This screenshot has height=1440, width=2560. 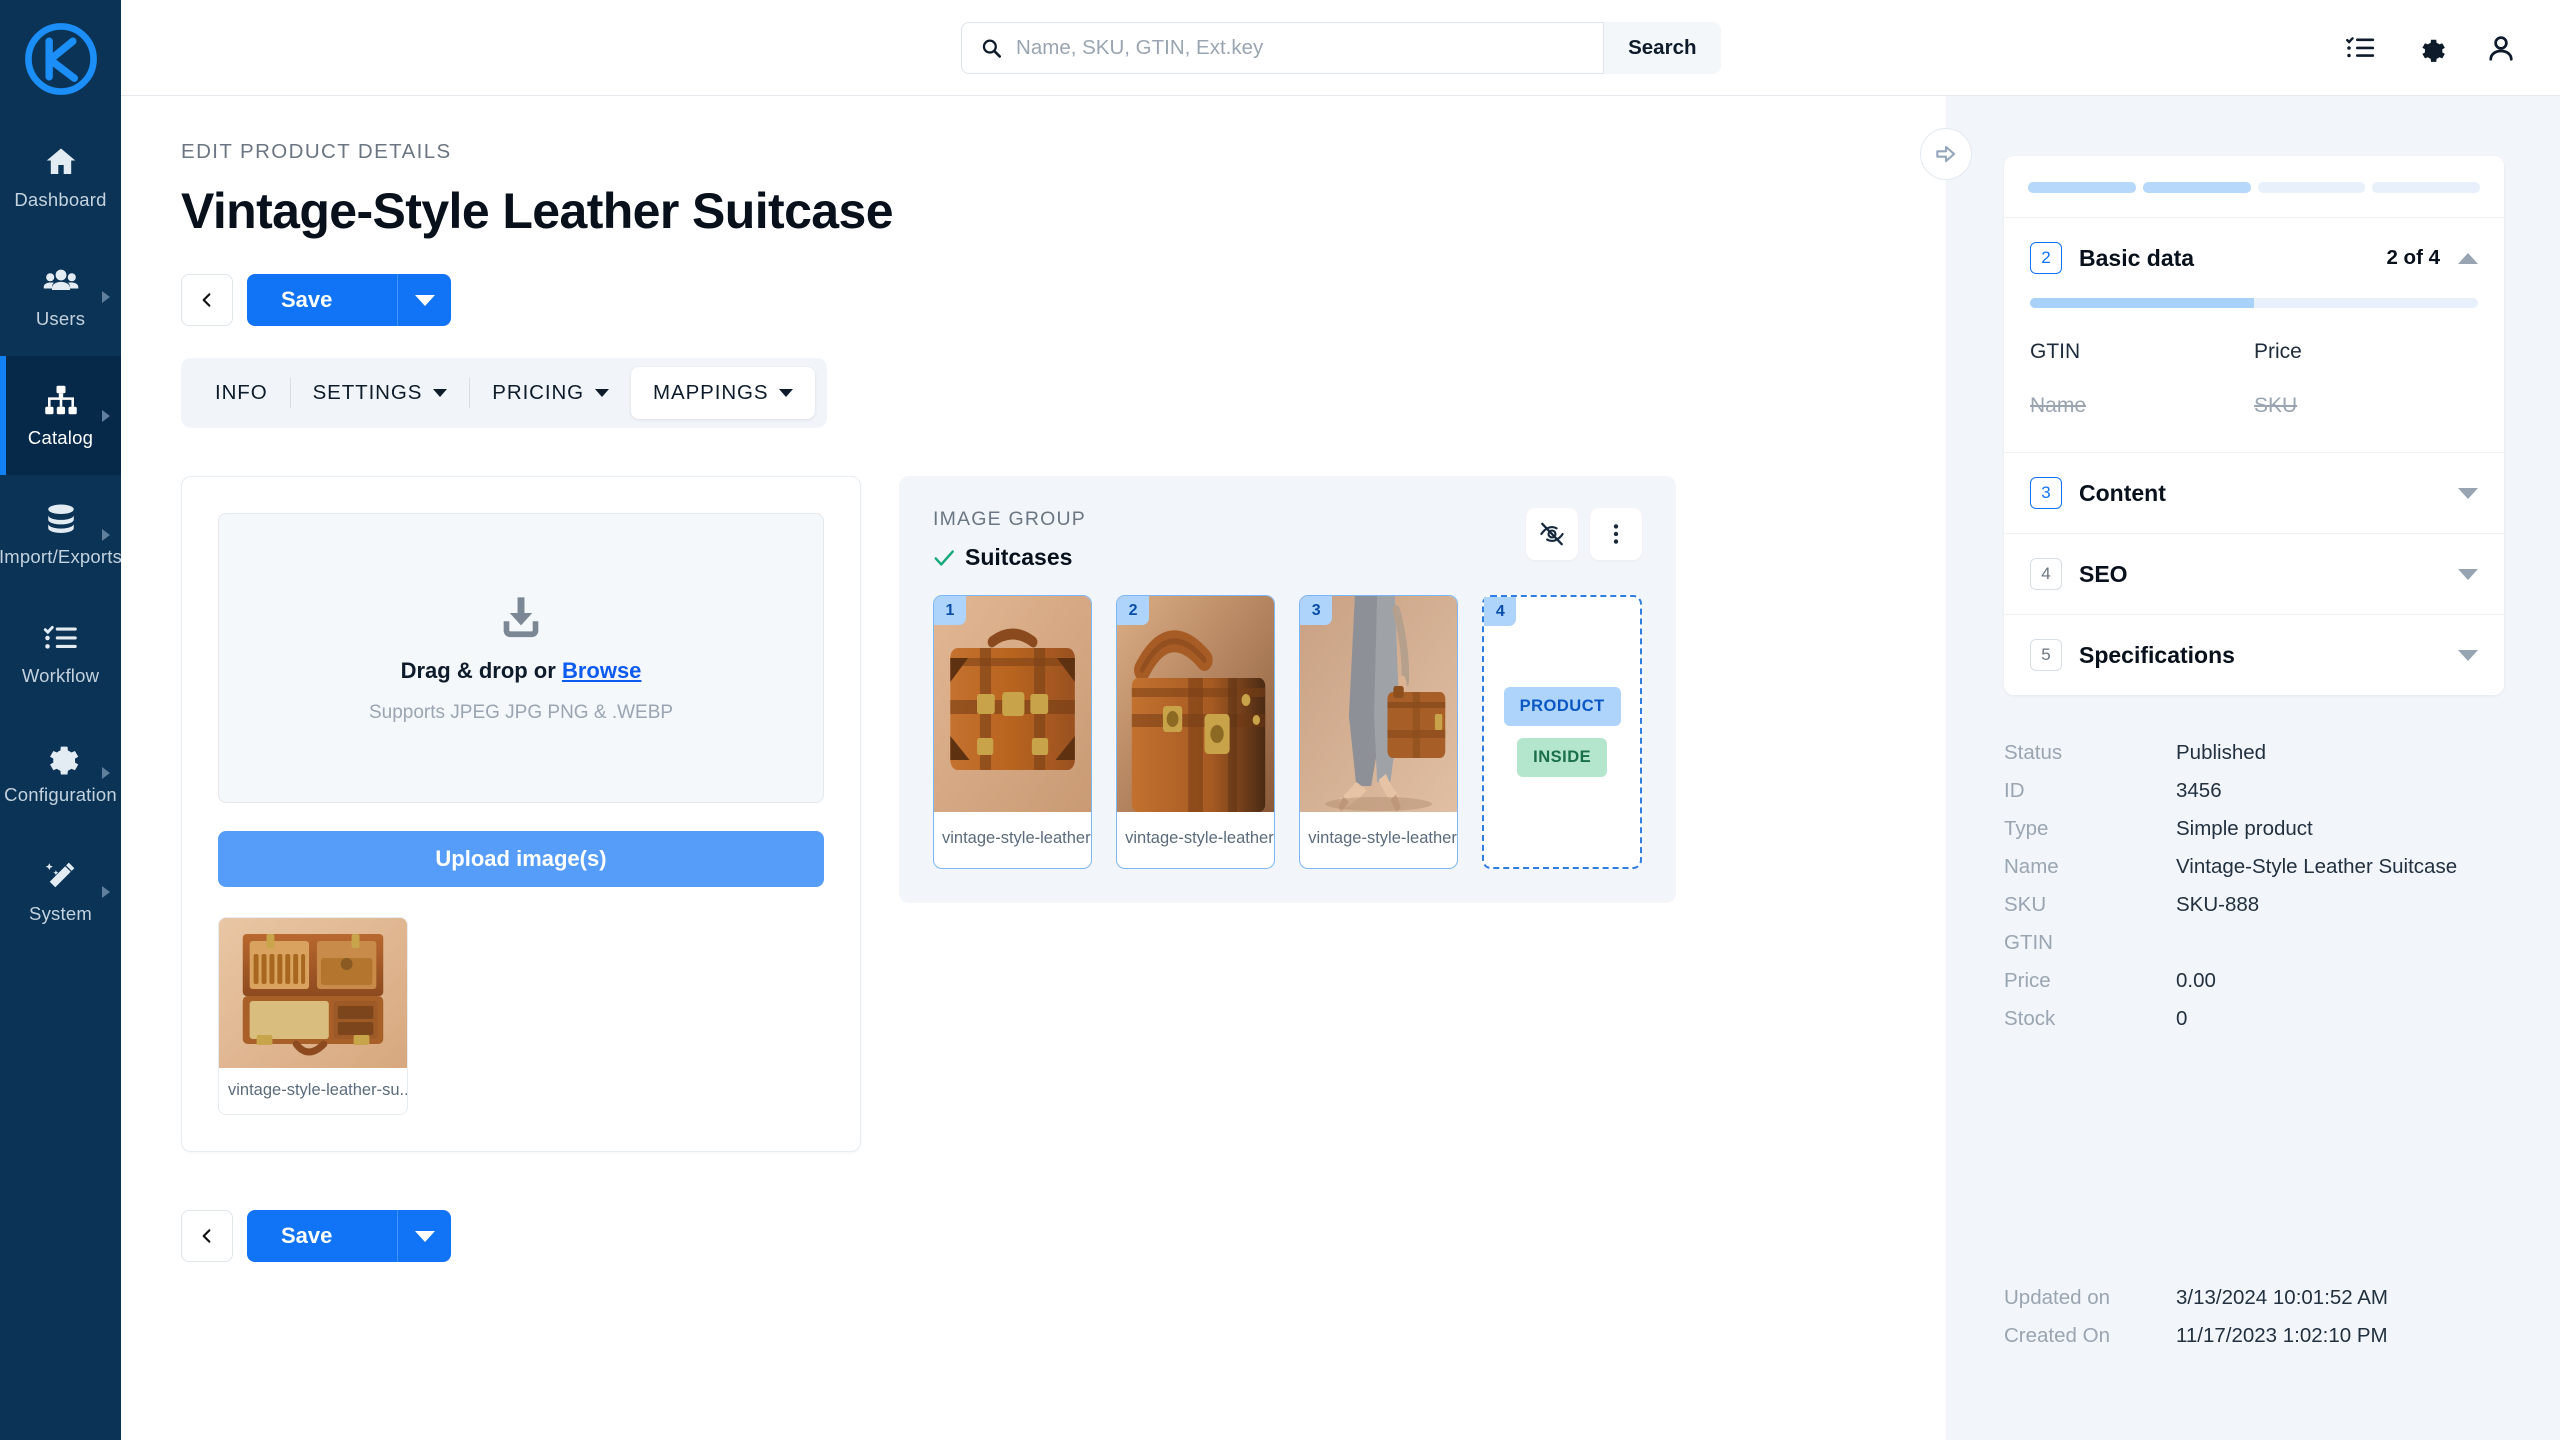 I want to click on hide-group-button, so click(x=1552, y=534).